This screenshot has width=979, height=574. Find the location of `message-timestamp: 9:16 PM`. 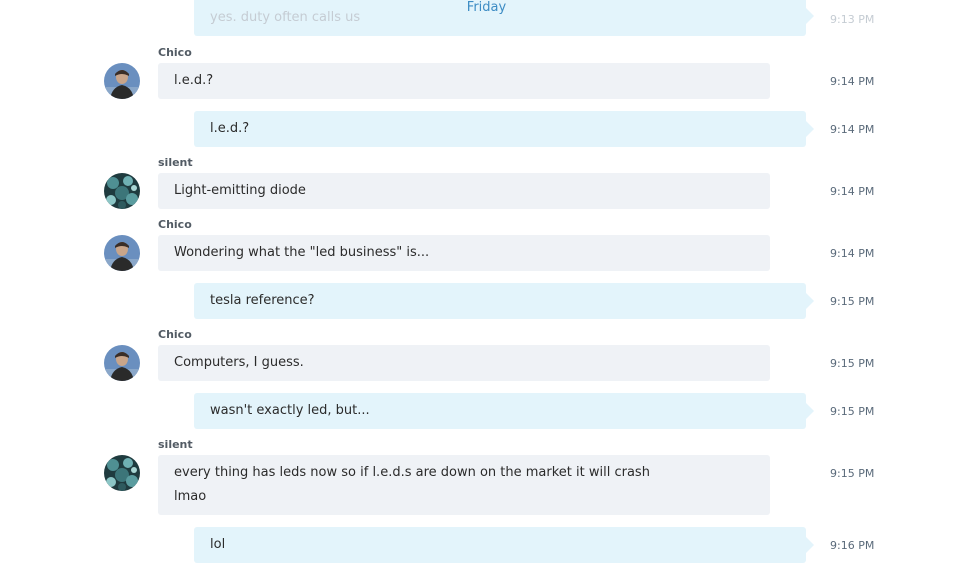

message-timestamp: 9:16 PM is located at coordinates (852, 545).